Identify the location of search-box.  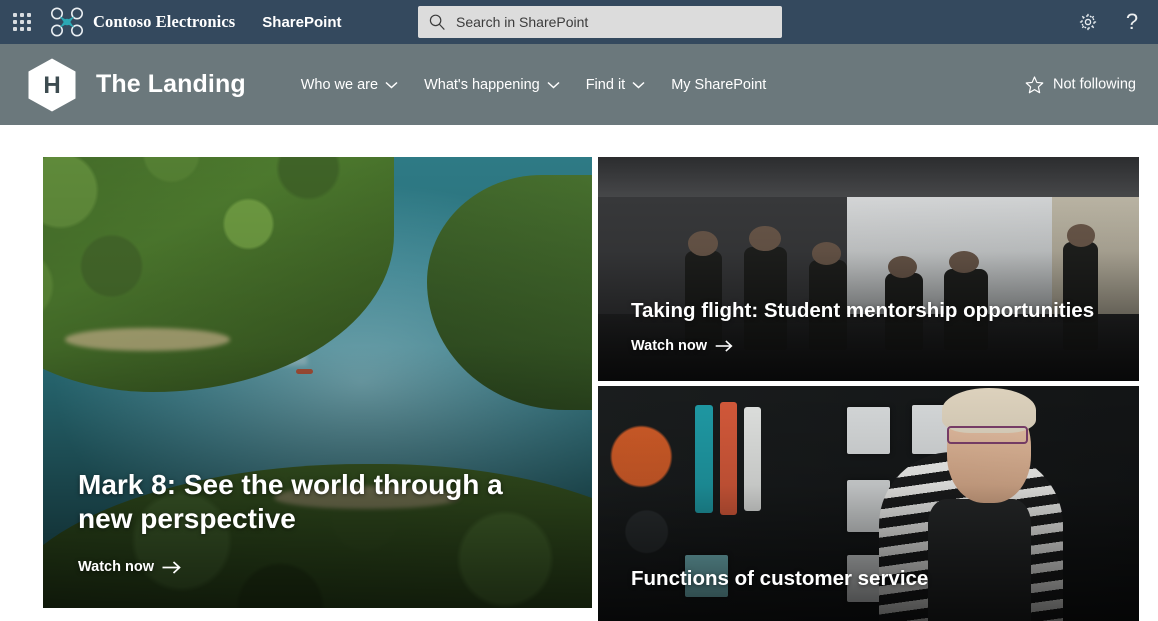
(600, 22).